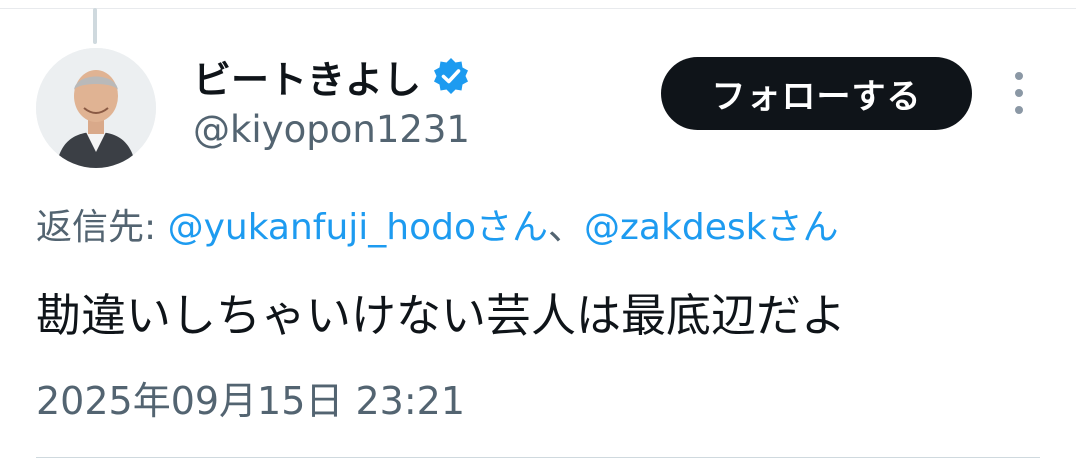 The width and height of the screenshot is (1076, 467). Describe the element at coordinates (451, 76) in the screenshot. I see `verified-badge-icon` at that location.